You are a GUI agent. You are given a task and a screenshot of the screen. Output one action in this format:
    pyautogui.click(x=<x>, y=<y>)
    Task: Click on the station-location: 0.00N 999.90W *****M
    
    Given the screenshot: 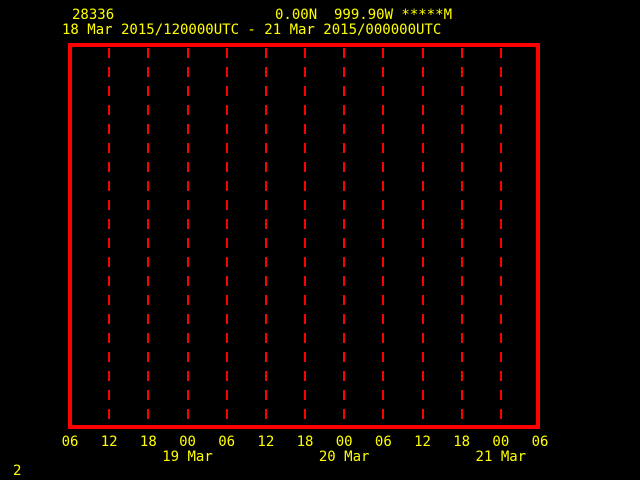 What is the action you would take?
    pyautogui.click(x=364, y=15)
    